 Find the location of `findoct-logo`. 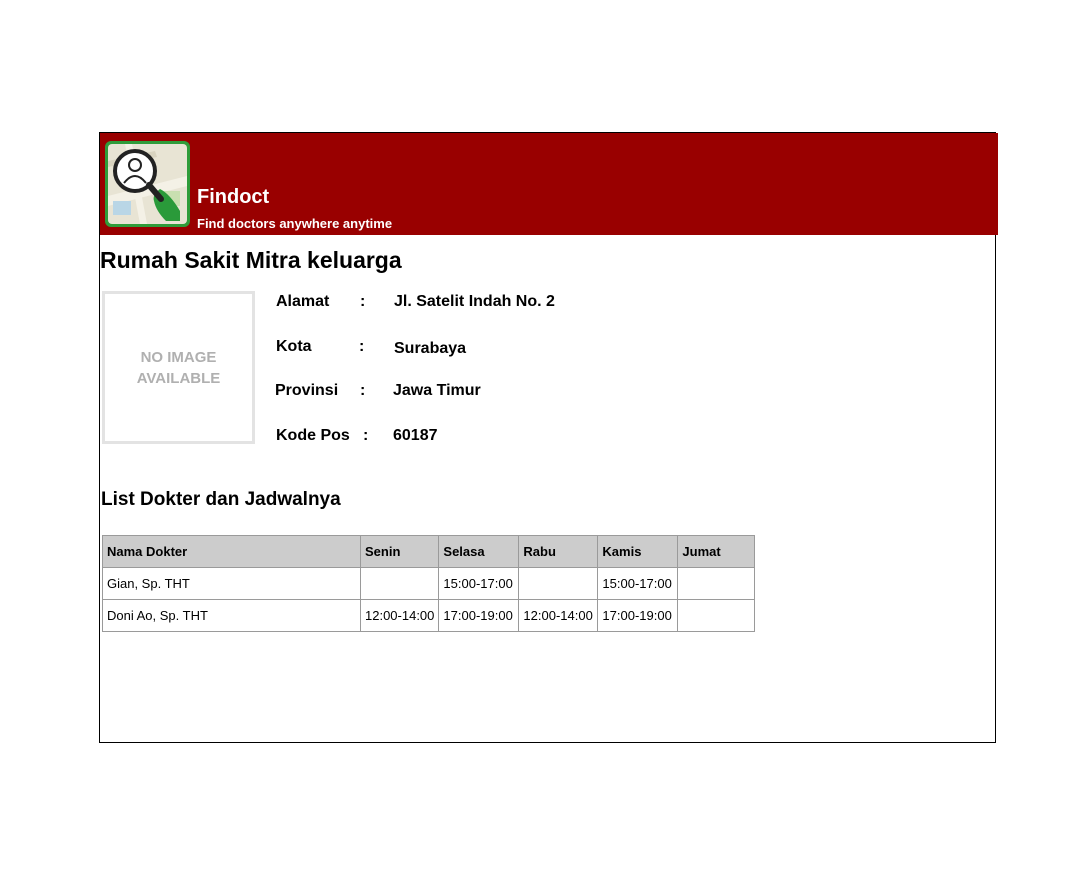

findoct-logo is located at coordinates (147, 184).